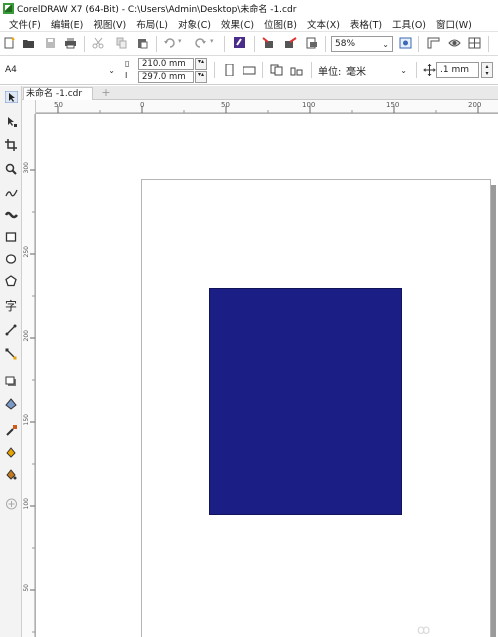 The height and width of the screenshot is (637, 498). I want to click on connector-tool-icon, so click(11, 354).